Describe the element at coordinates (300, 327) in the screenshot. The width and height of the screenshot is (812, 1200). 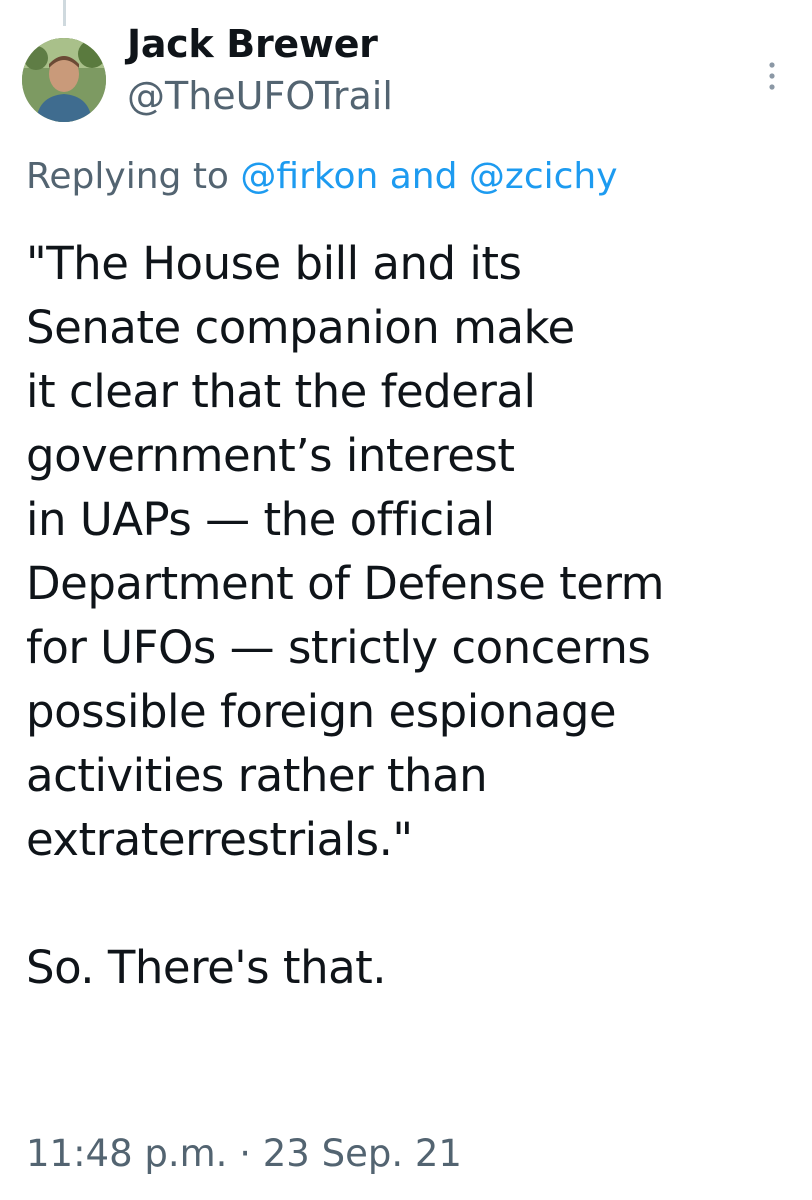
I see `tweet-text-line: Senate companion make` at that location.